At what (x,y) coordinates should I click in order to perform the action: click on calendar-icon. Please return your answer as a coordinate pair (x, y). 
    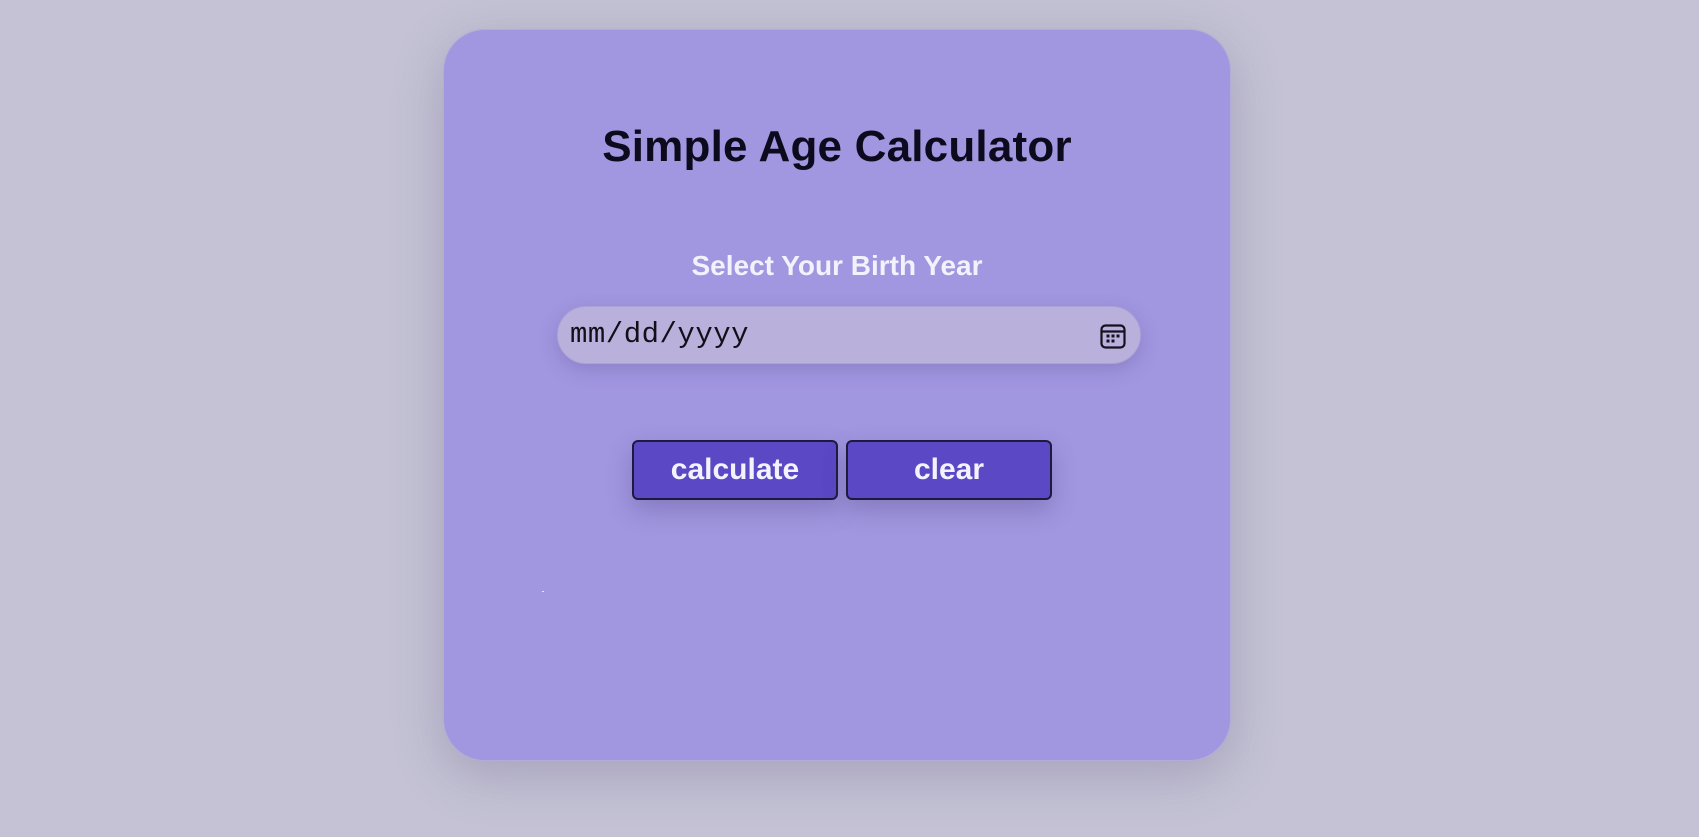
    Looking at the image, I should click on (1113, 336).